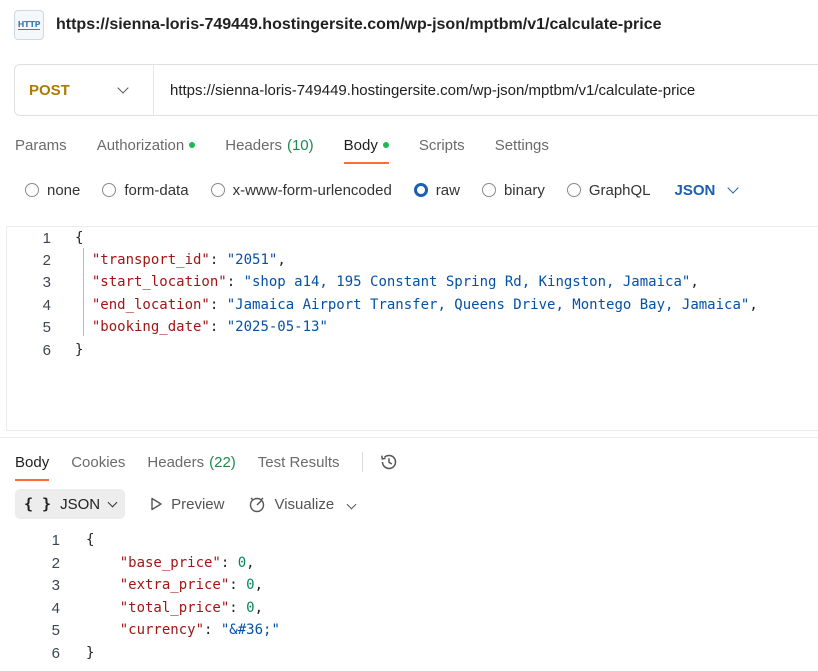 Image resolution: width=818 pixels, height=671 pixels. I want to click on tab-body: Body, so click(366, 148).